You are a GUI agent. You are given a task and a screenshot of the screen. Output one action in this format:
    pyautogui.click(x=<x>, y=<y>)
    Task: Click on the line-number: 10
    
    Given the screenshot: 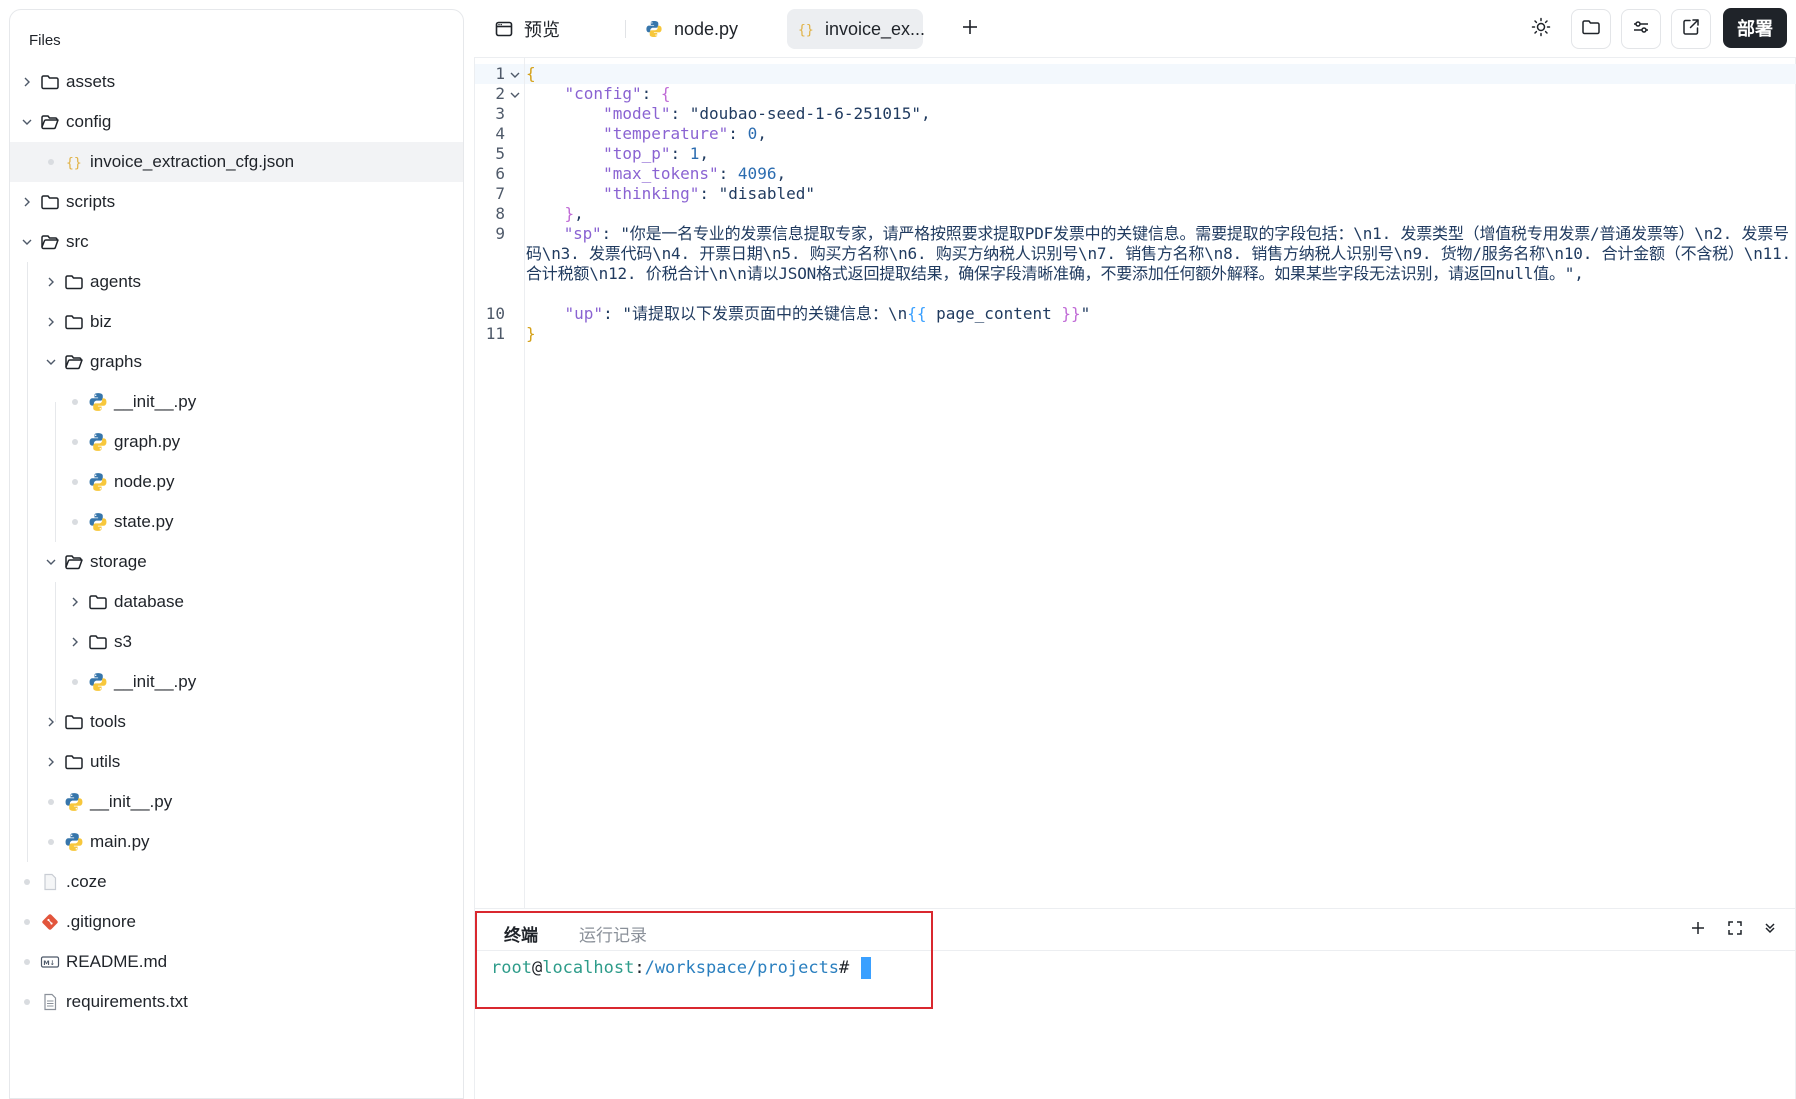 What is the action you would take?
    pyautogui.click(x=495, y=313)
    